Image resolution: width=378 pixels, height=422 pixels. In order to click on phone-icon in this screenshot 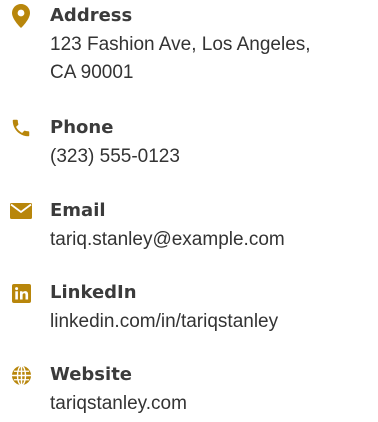, I will do `click(21, 128)`.